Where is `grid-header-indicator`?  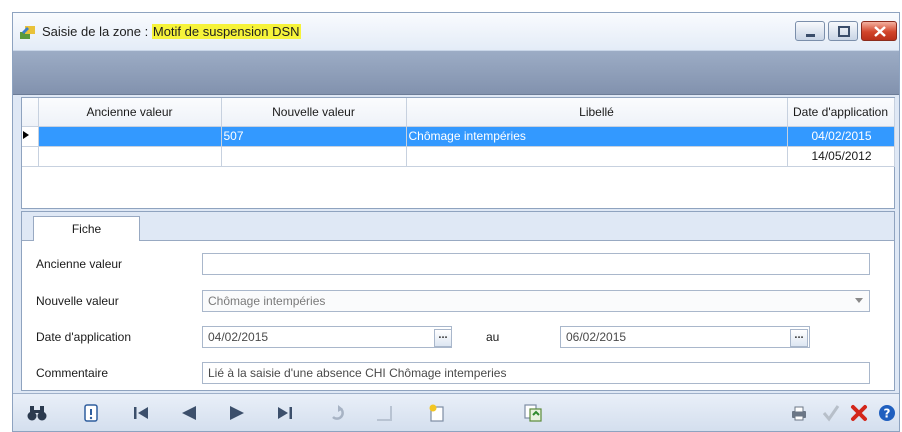 grid-header-indicator is located at coordinates (30, 112).